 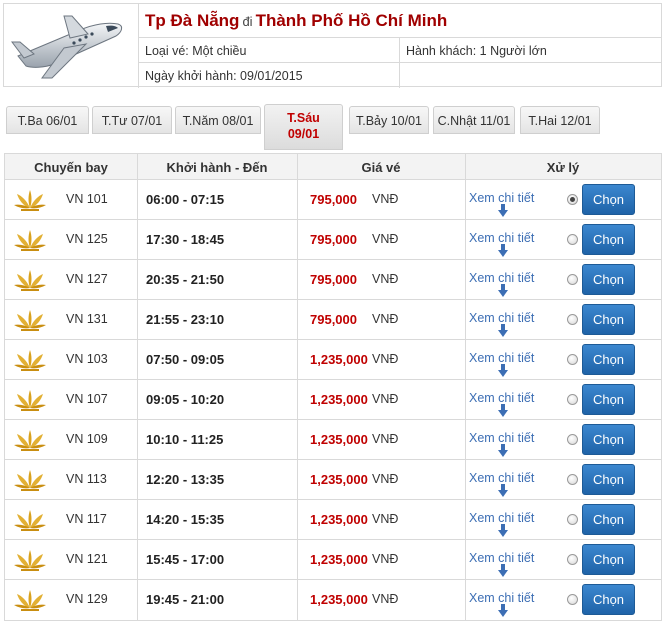 I want to click on flight-time: 10:10 - 11:25, so click(x=185, y=439).